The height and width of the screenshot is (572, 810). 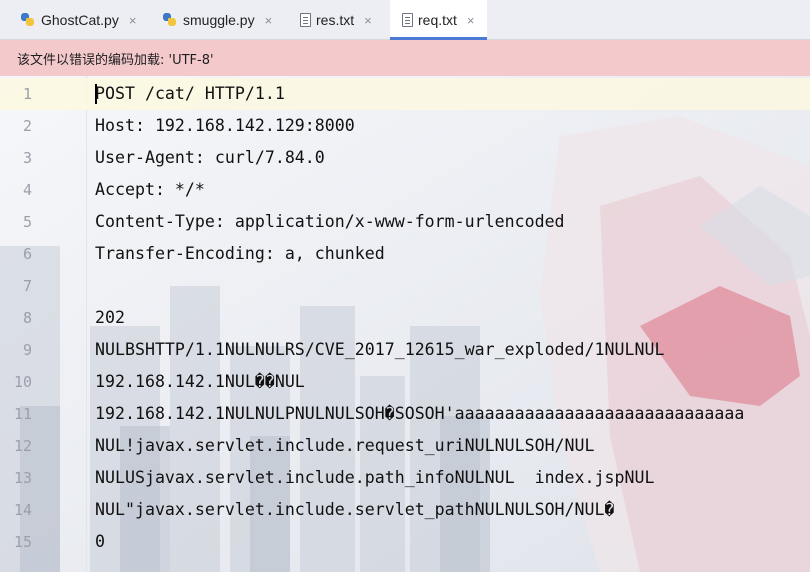 What do you see at coordinates (27, 222) in the screenshot?
I see `line-number: 5` at bounding box center [27, 222].